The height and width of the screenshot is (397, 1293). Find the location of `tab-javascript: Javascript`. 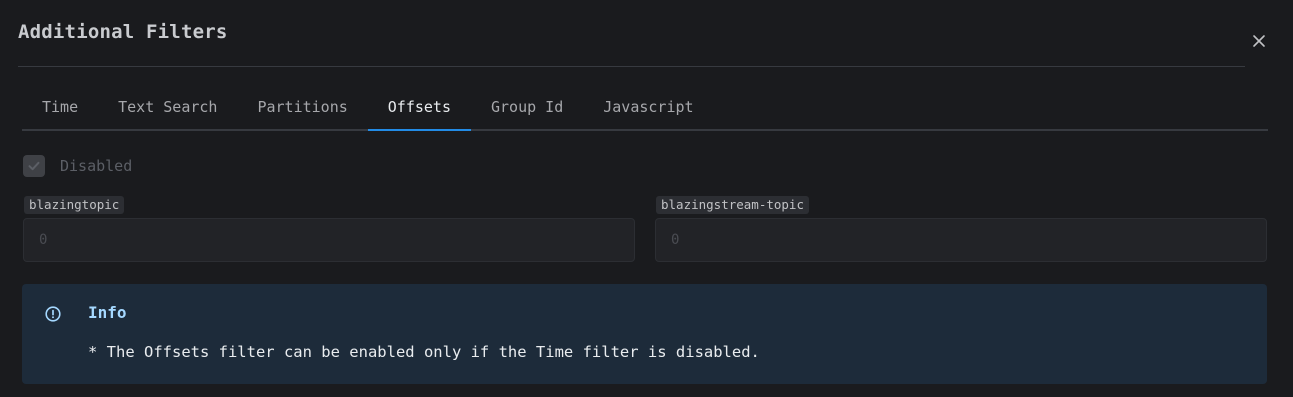

tab-javascript: Javascript is located at coordinates (648, 107).